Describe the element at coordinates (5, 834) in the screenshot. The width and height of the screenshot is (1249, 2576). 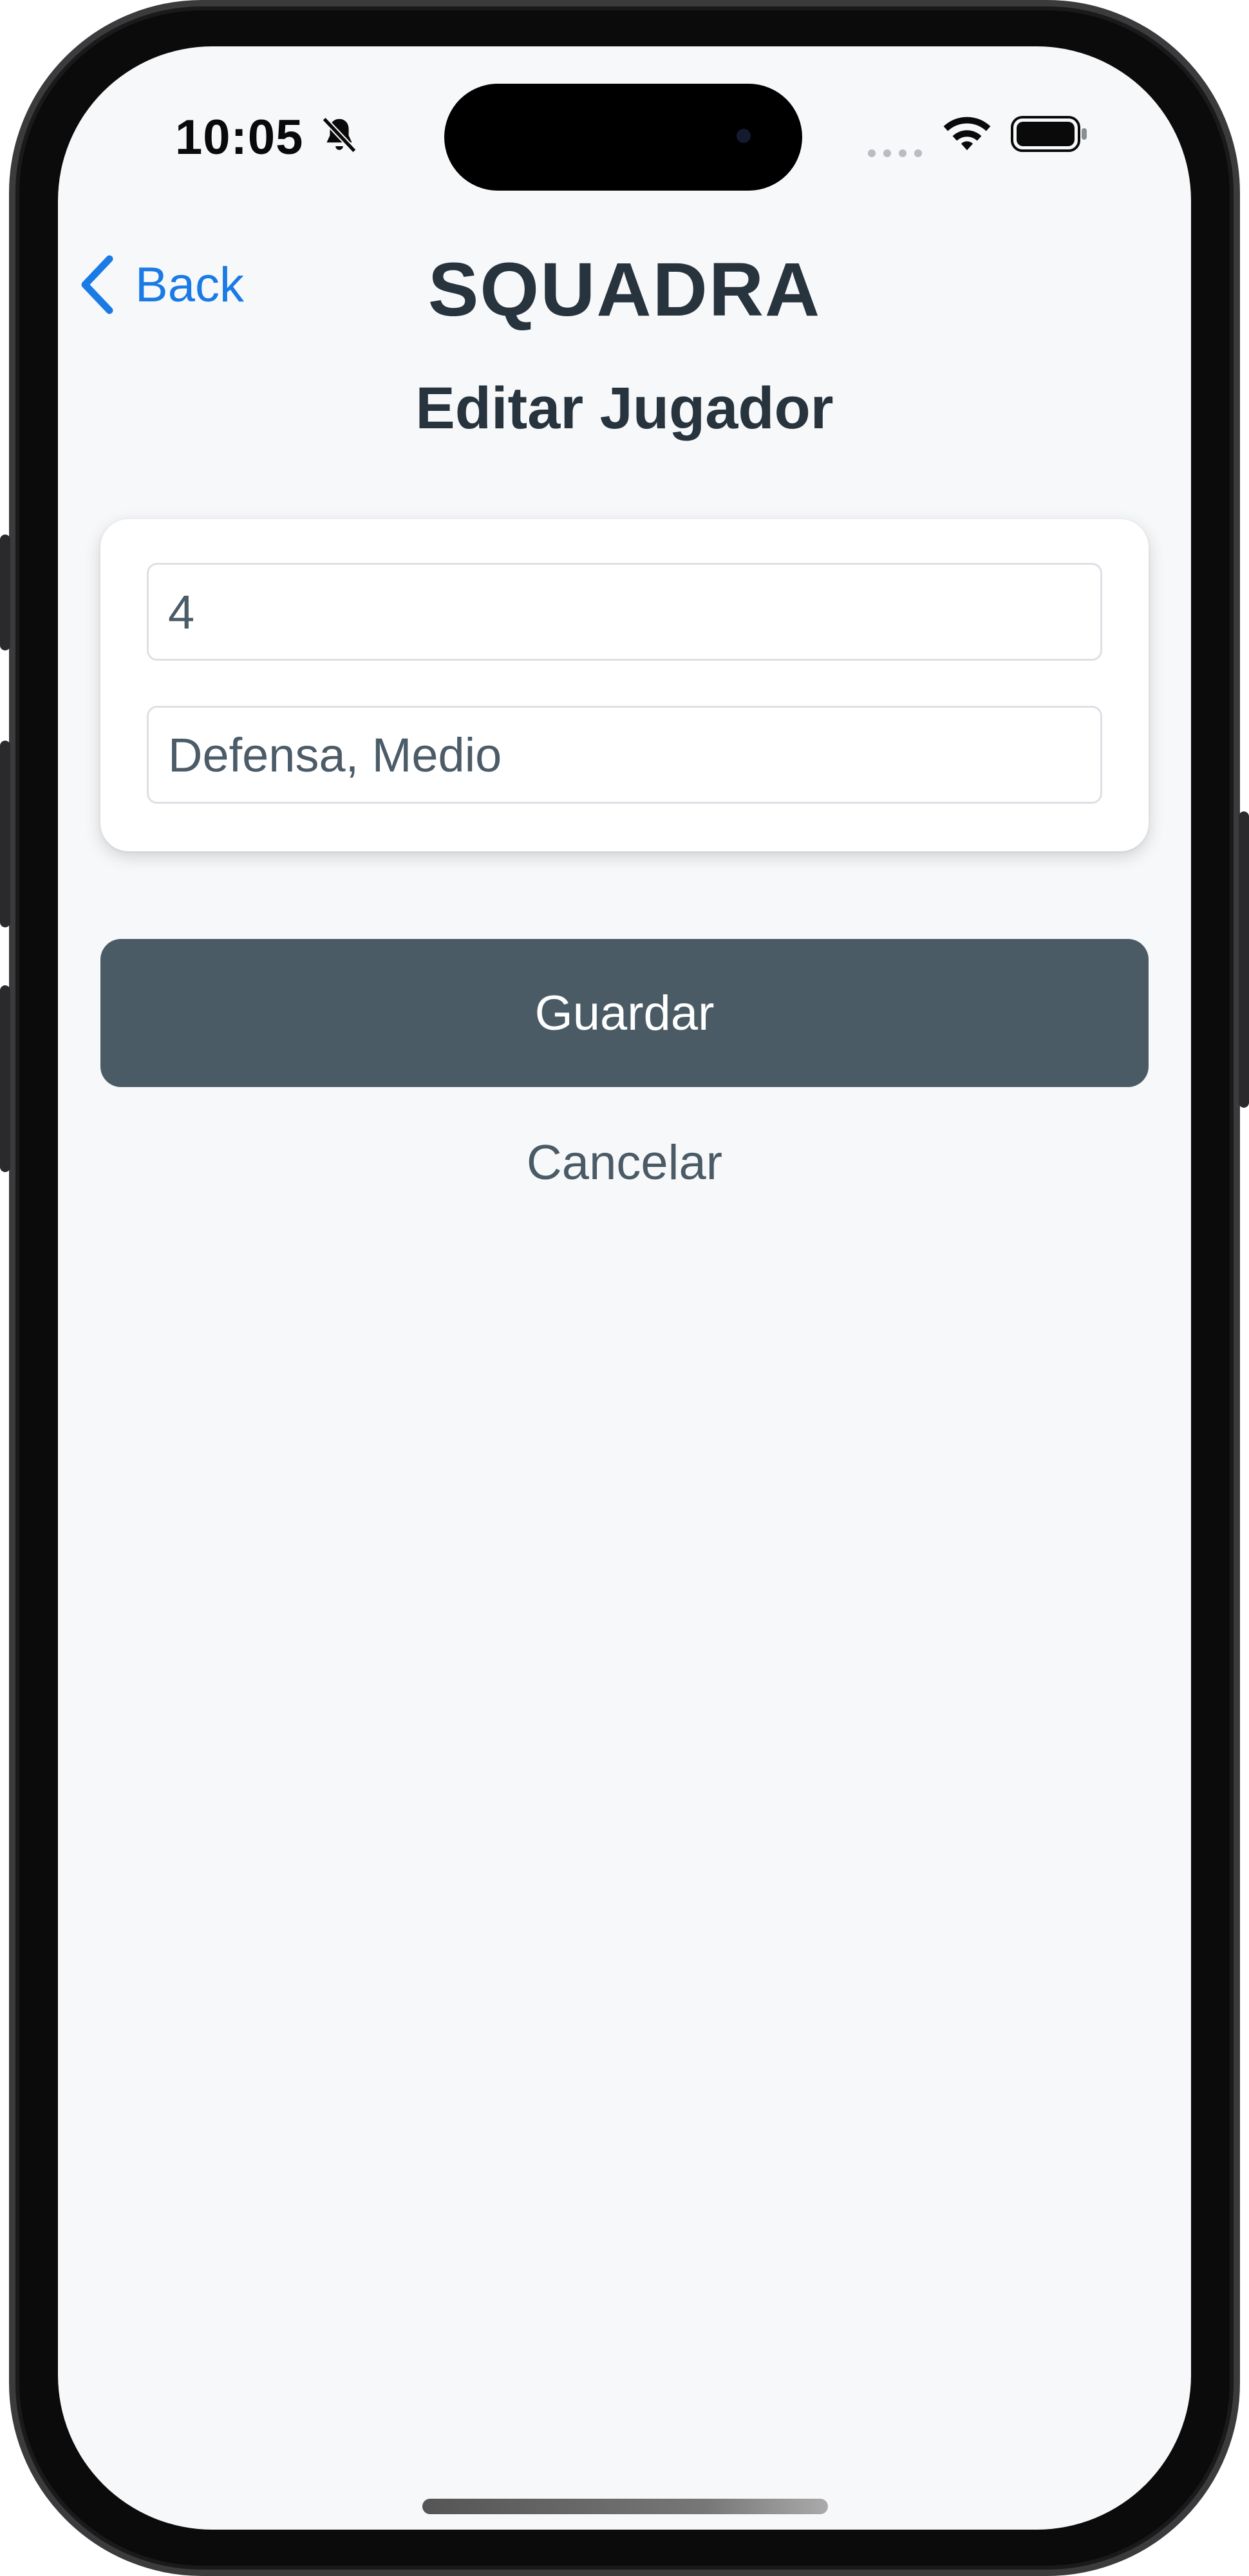
I see `volume-up-button` at that location.